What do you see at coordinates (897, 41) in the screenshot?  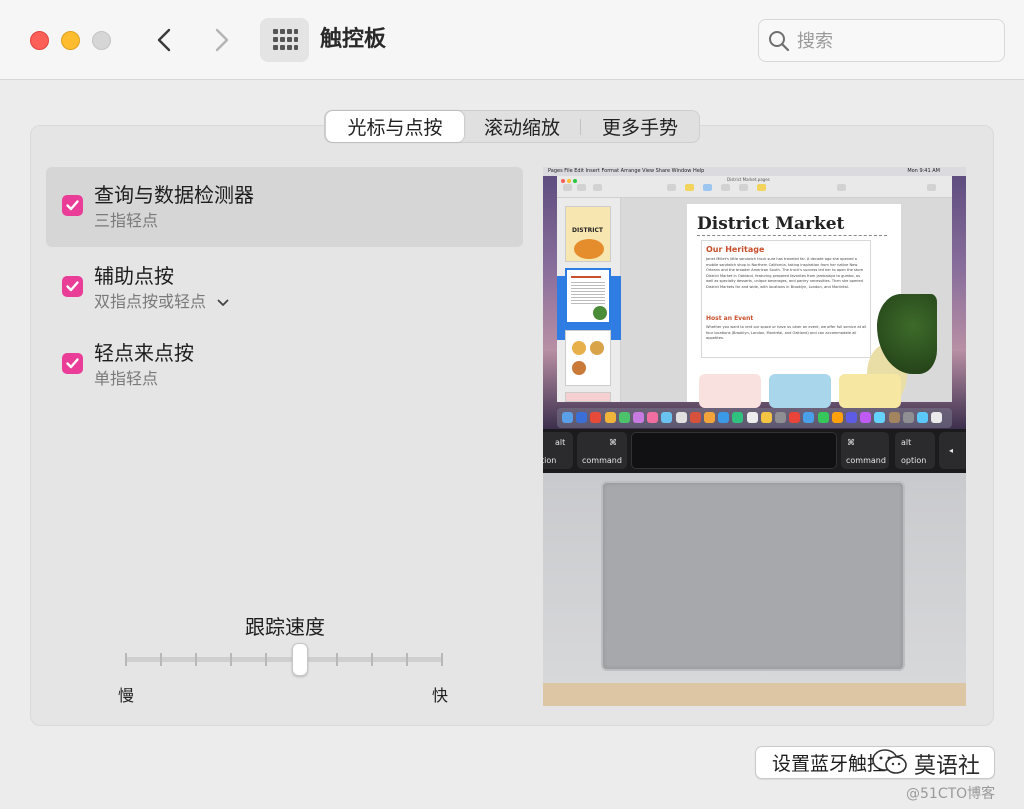 I see `search-input` at bounding box center [897, 41].